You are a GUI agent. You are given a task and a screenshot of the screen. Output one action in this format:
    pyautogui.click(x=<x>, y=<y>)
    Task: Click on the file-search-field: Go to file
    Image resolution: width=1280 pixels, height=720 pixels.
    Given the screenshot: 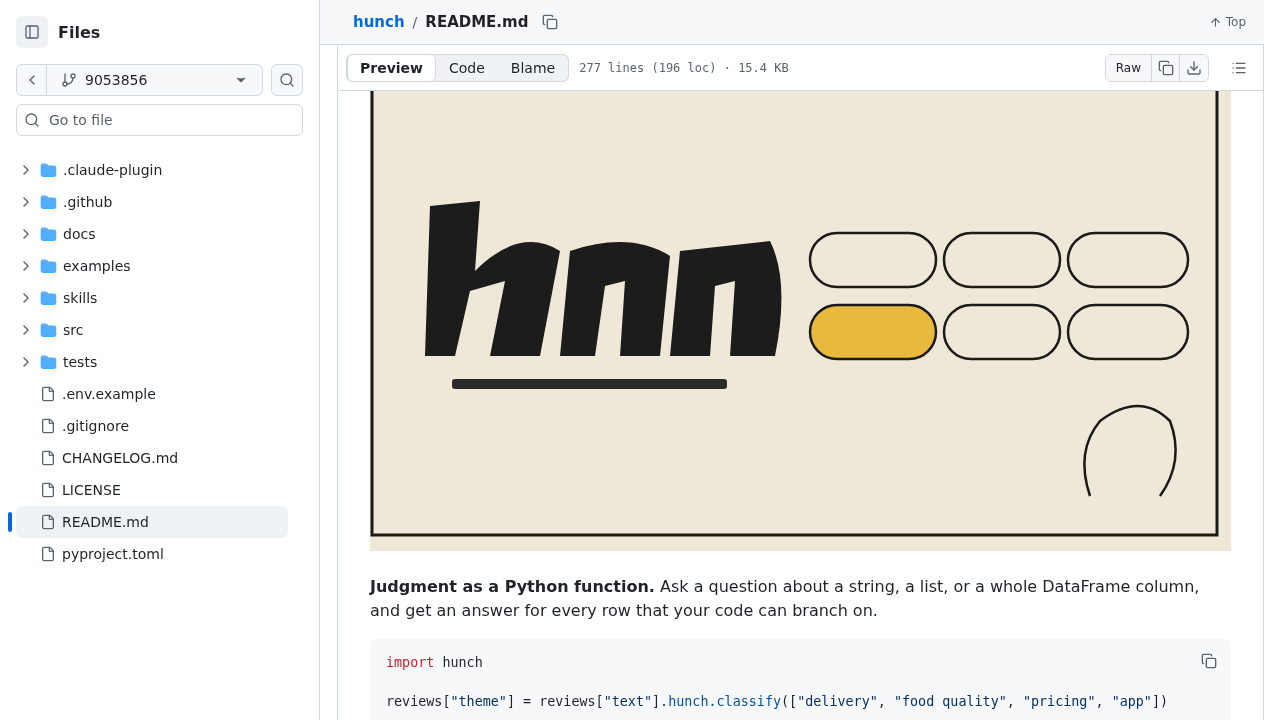 What is the action you would take?
    pyautogui.click(x=159, y=120)
    